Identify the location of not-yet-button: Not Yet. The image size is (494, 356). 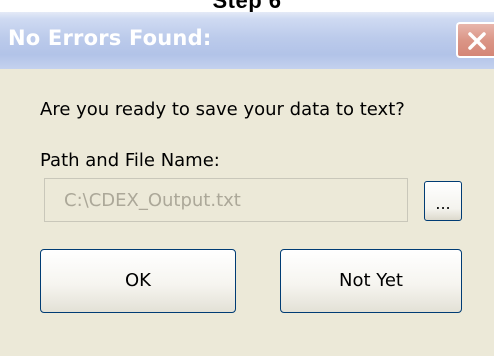
(371, 281).